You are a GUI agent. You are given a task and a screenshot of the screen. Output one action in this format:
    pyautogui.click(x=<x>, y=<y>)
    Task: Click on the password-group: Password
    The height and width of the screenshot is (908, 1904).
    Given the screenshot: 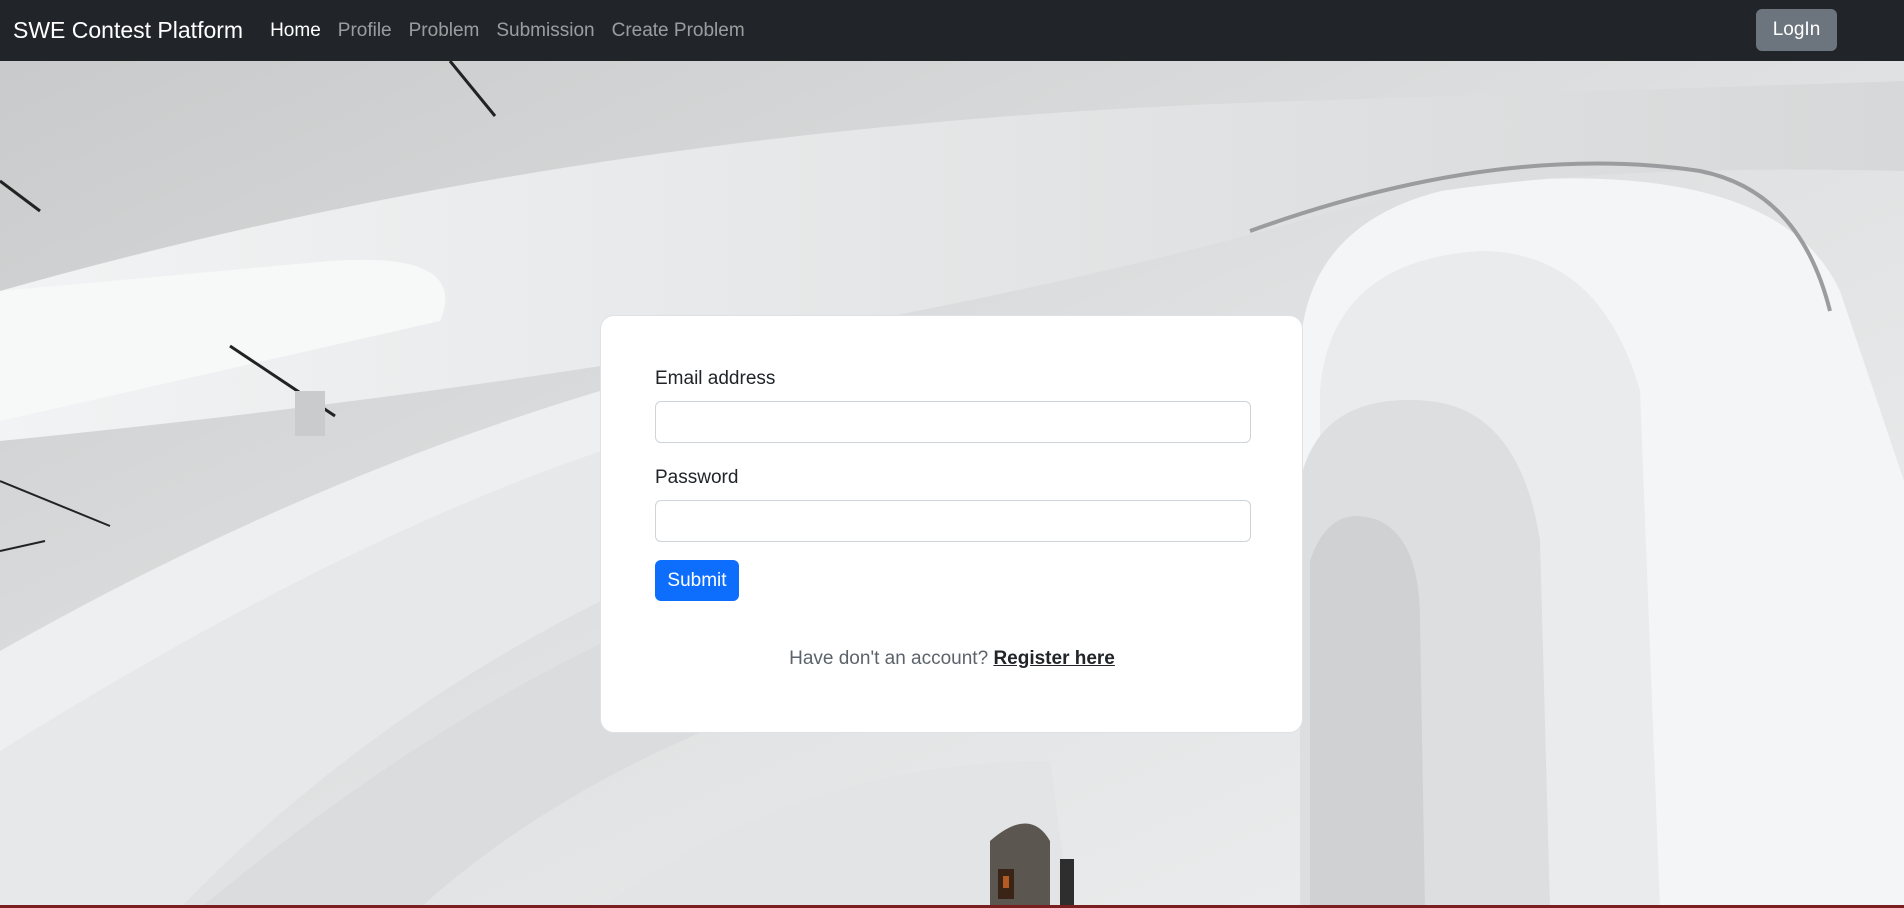 What is the action you would take?
    pyautogui.click(x=953, y=504)
    